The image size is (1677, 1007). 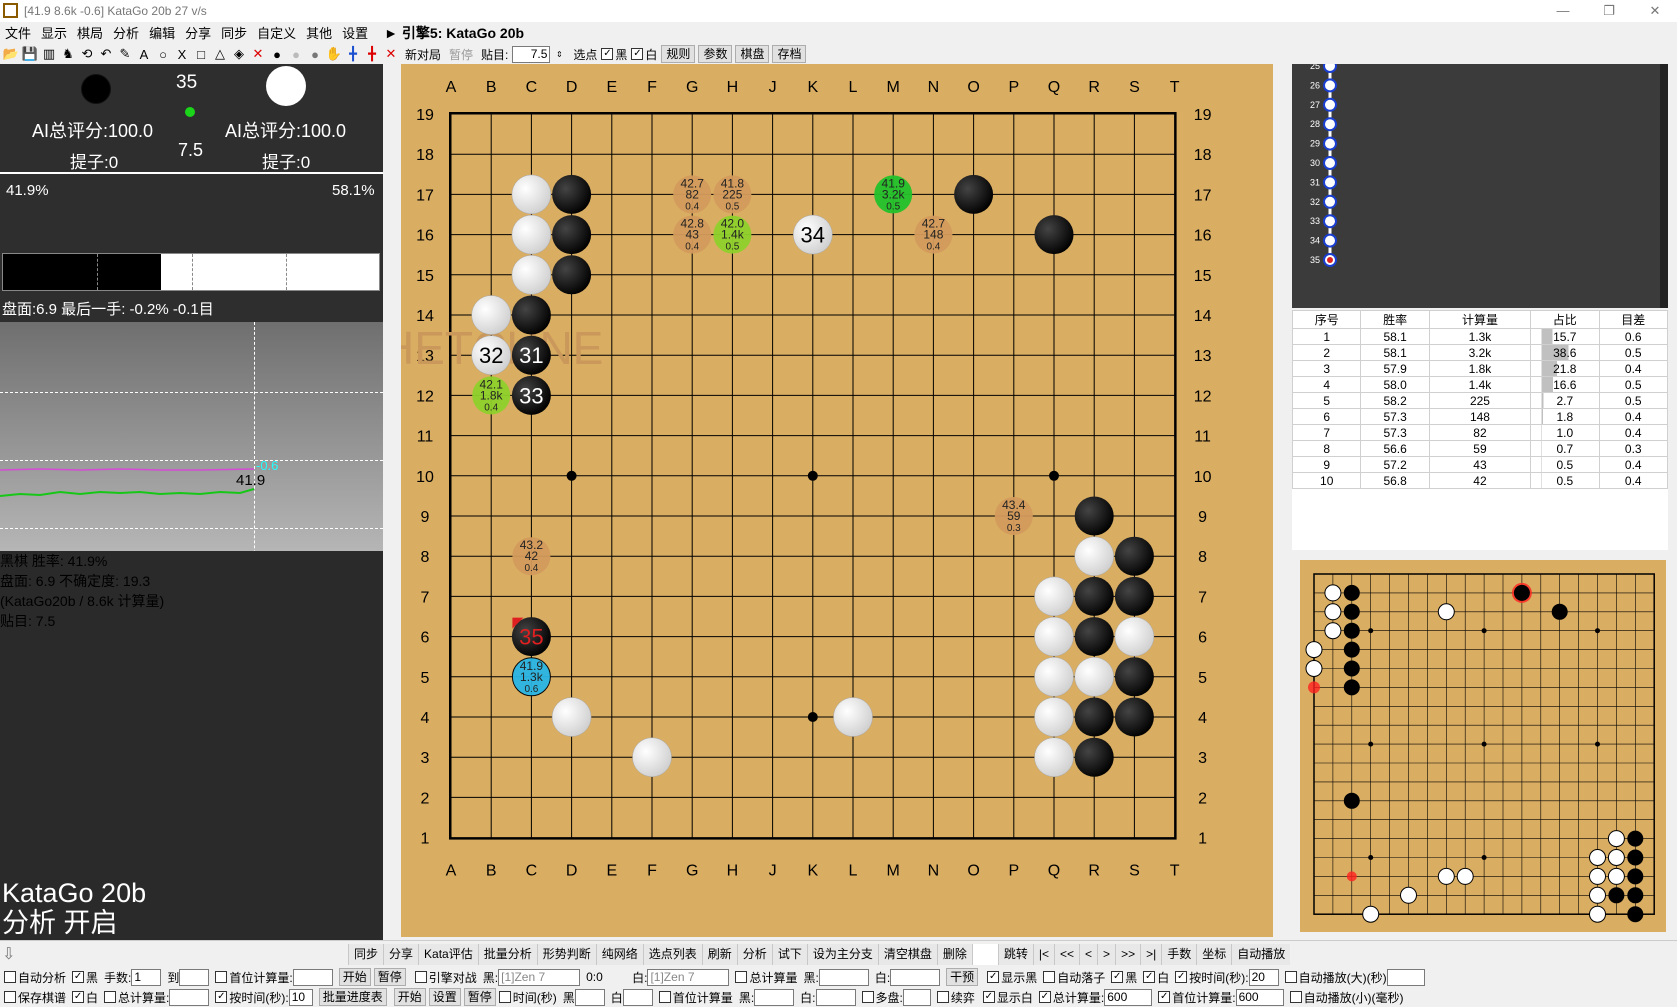 I want to click on black-checkbox: ✓, so click(x=607, y=54).